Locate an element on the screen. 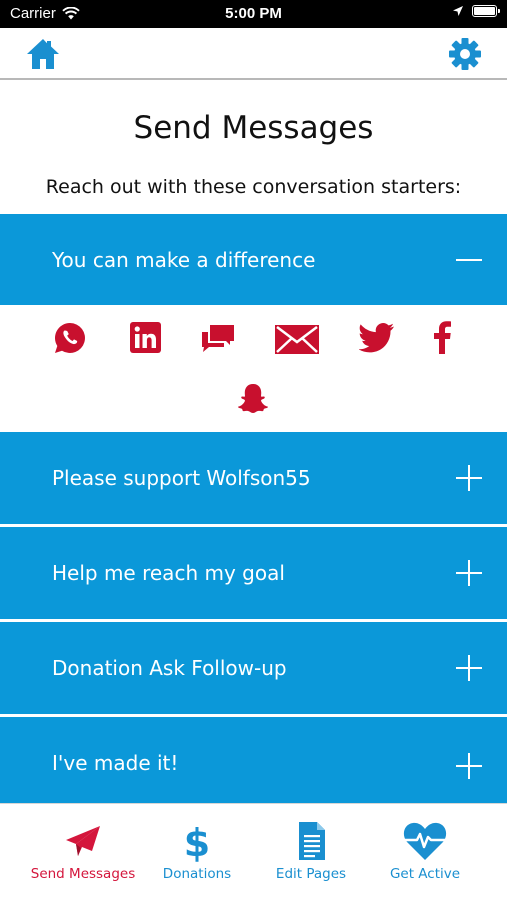  accordion-label: I've made it! is located at coordinates (115, 763).